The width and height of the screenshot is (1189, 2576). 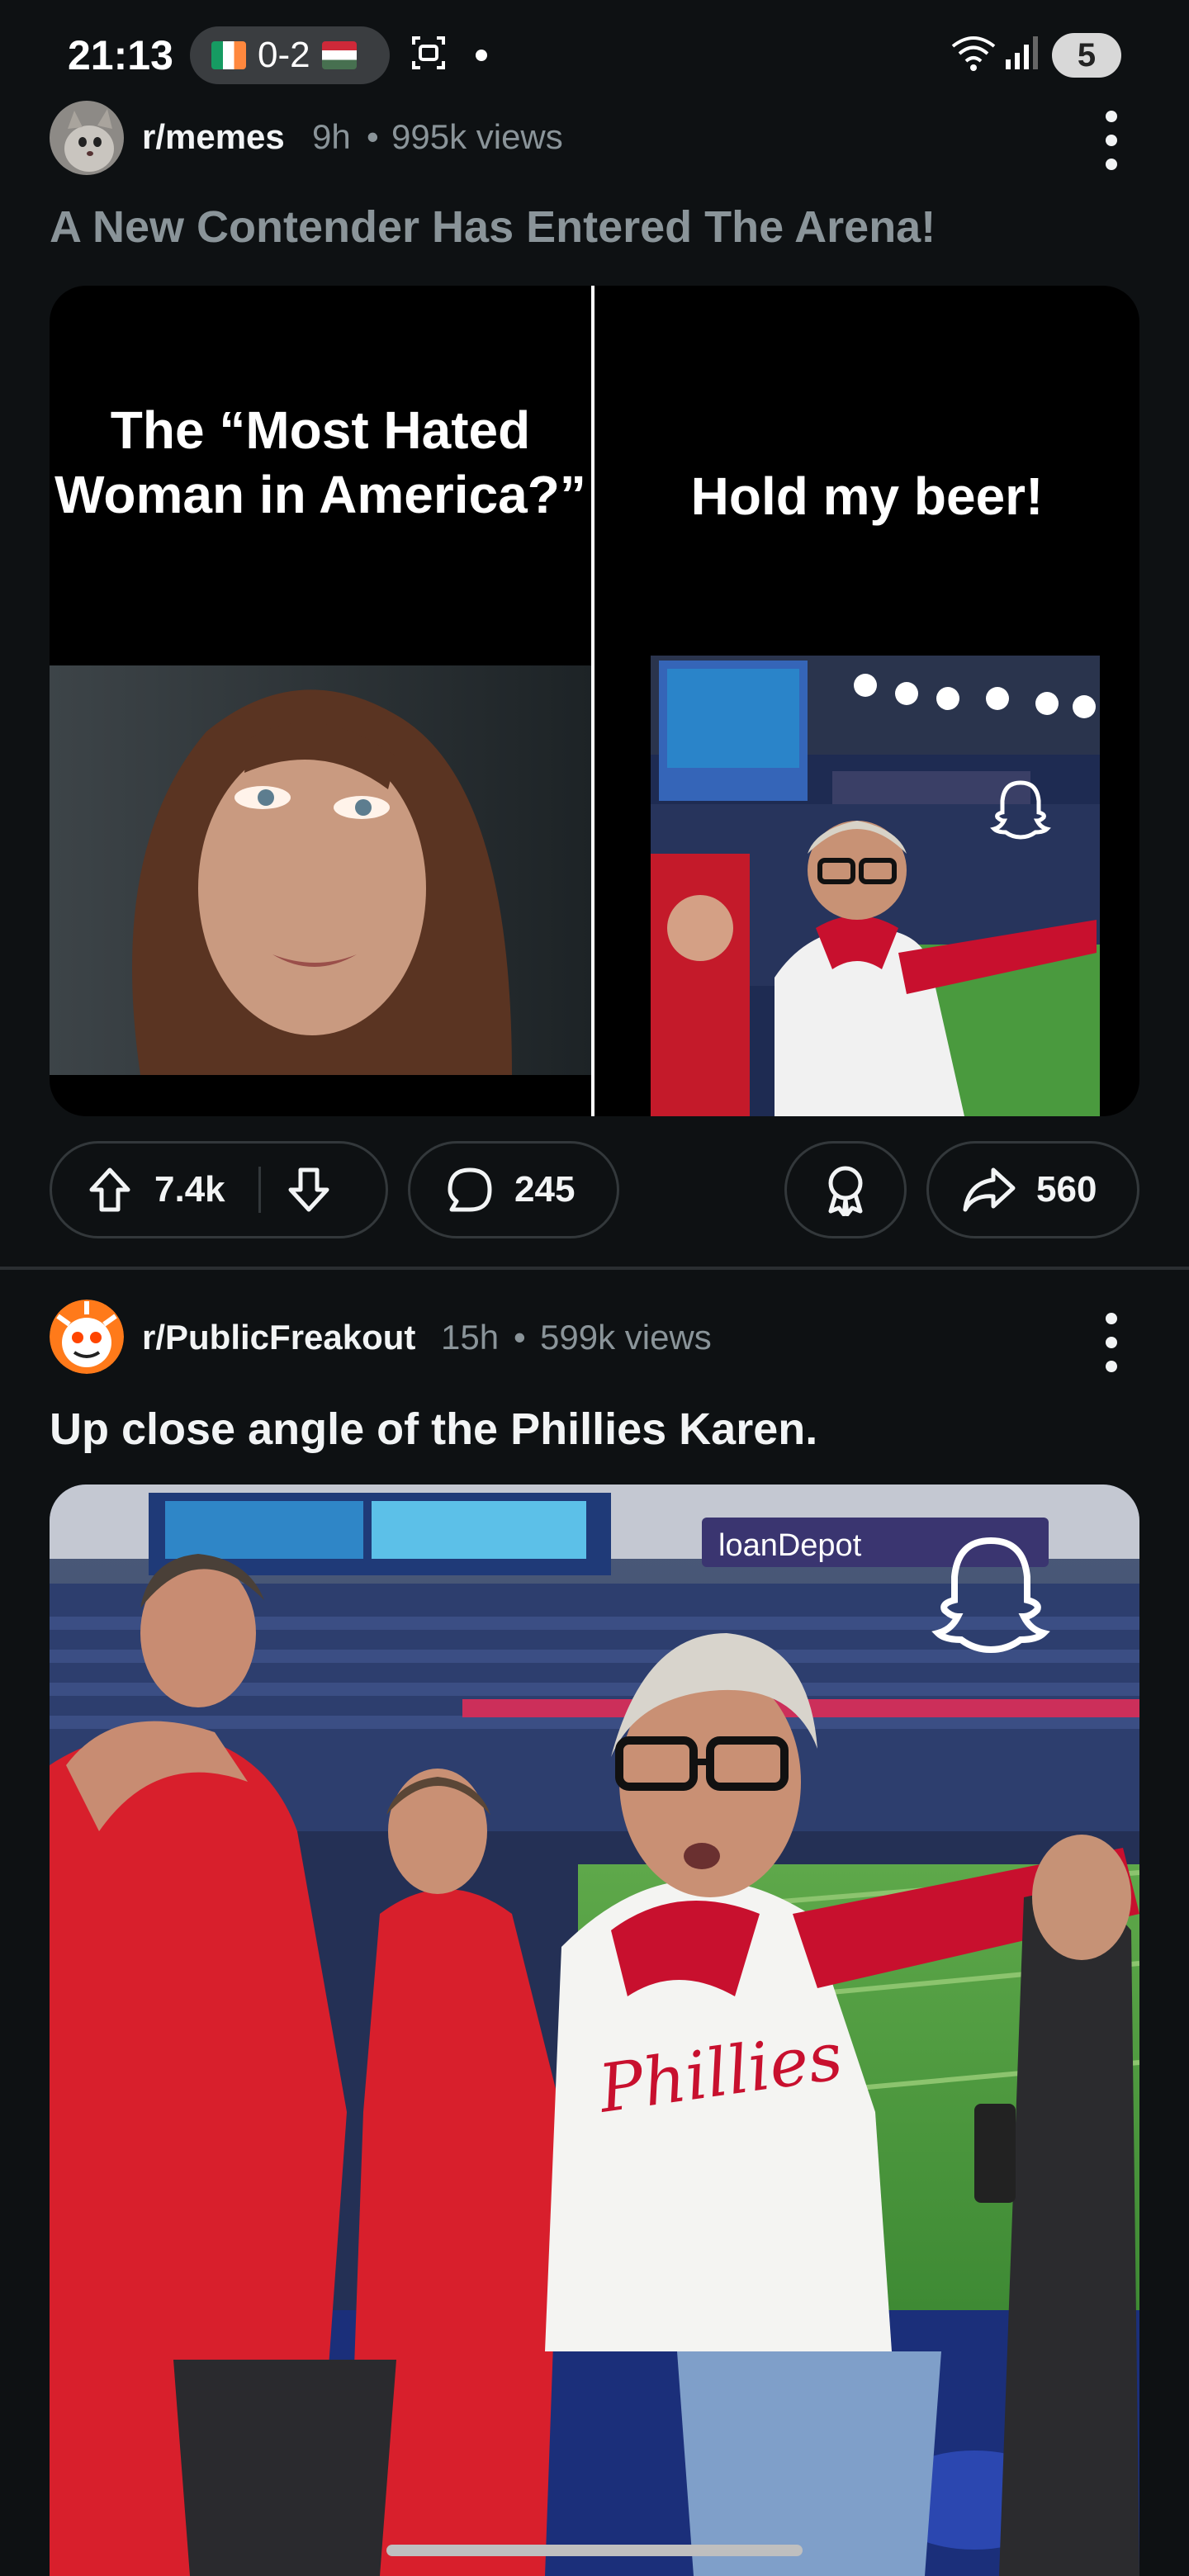 I want to click on meme-right-caption: Hold my beer!, so click(x=867, y=496).